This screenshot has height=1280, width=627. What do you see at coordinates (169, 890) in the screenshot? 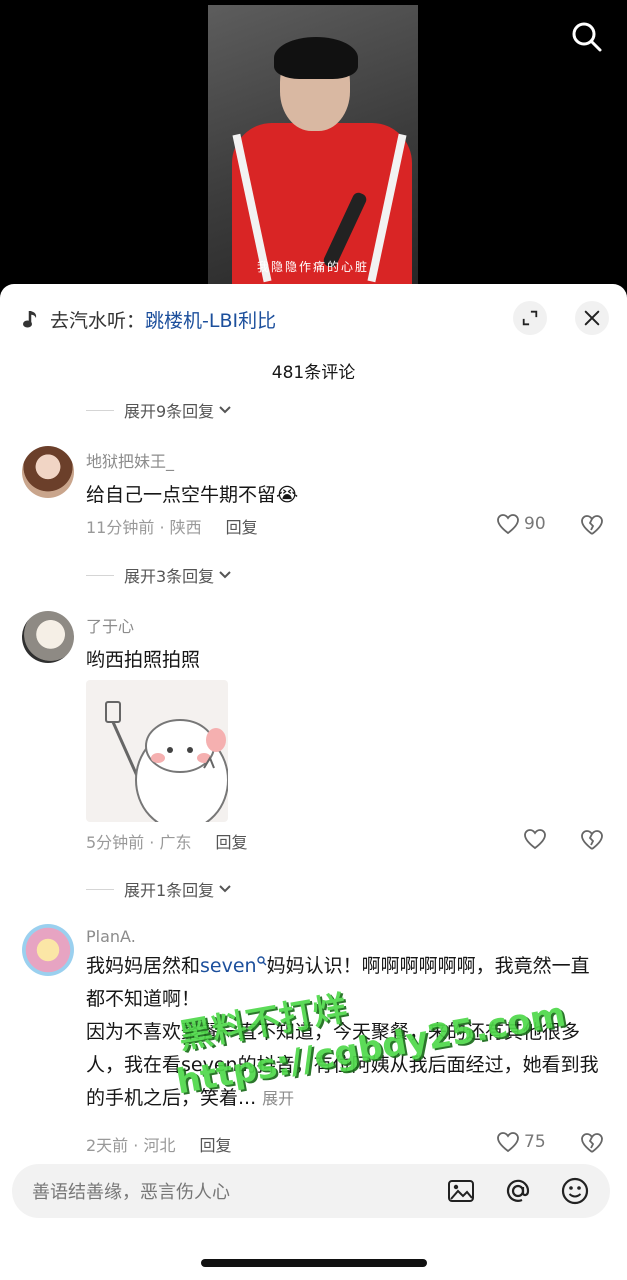
I see `expand-replies-label: 展开1条回复` at bounding box center [169, 890].